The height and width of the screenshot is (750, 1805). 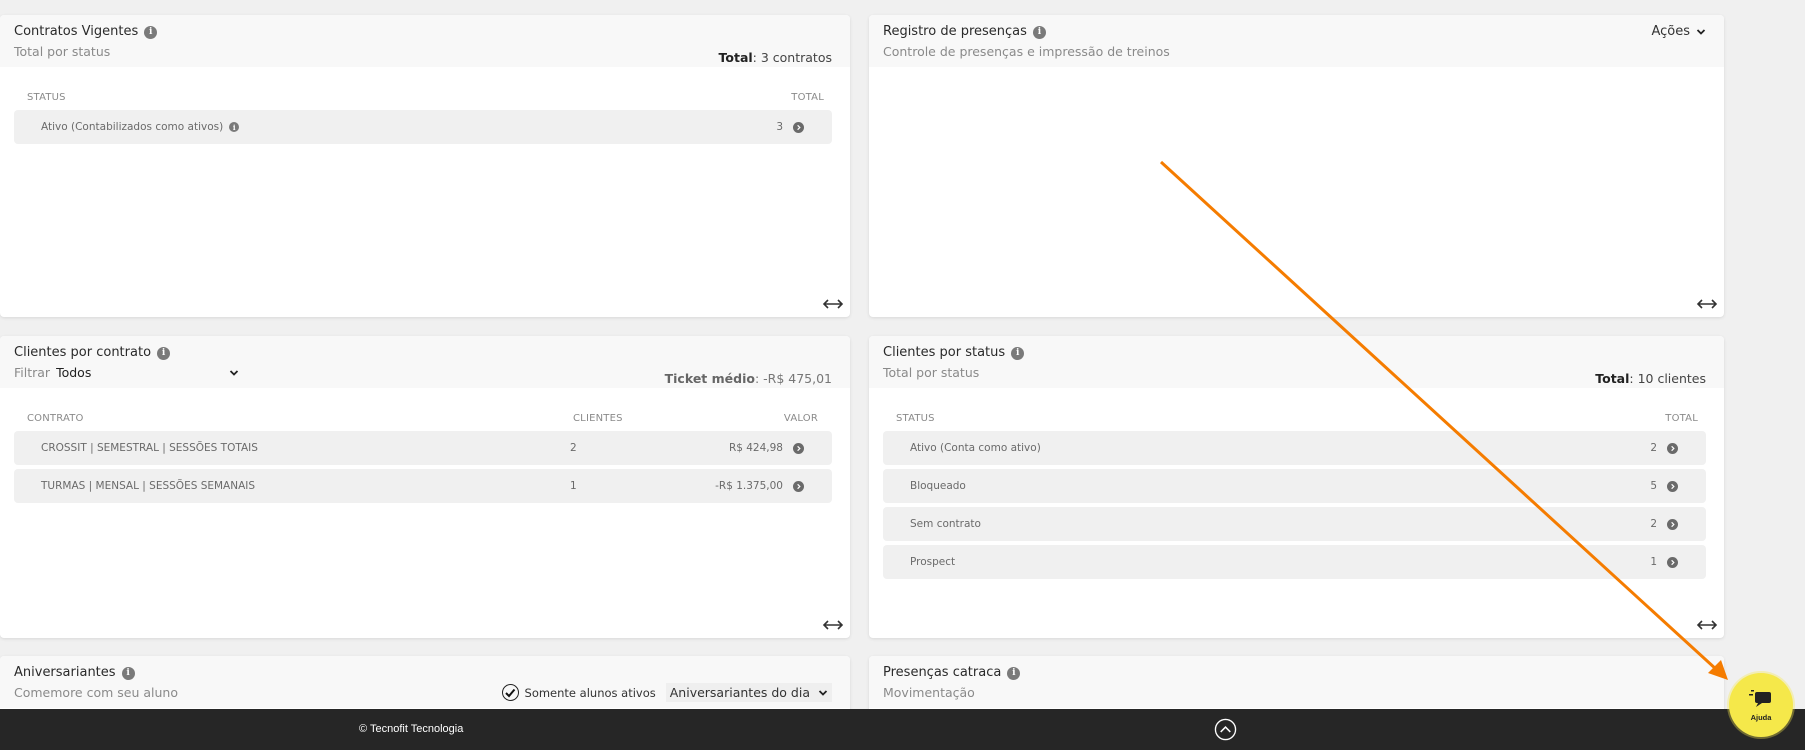 I want to click on total-summary: Total: 3 contratos, so click(x=775, y=57).